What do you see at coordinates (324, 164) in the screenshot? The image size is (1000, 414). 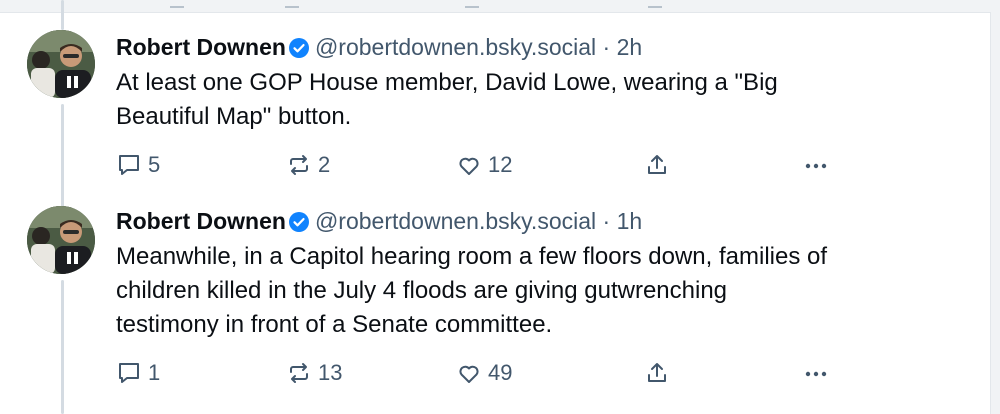 I see `repost-count: 2` at bounding box center [324, 164].